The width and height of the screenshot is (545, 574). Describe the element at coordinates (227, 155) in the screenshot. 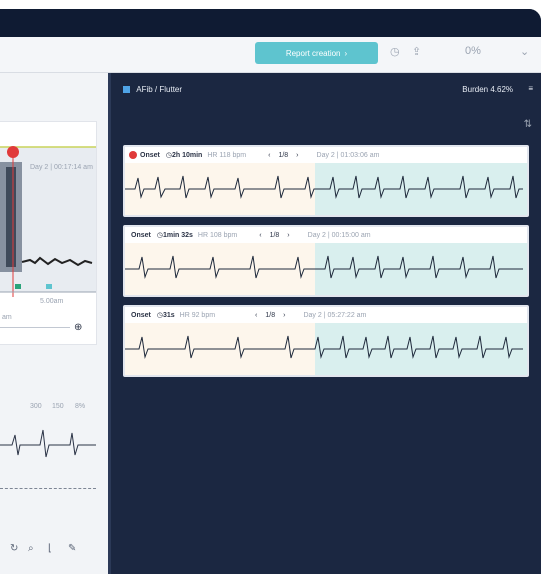

I see `heart-rate: HR 118 bpm` at that location.